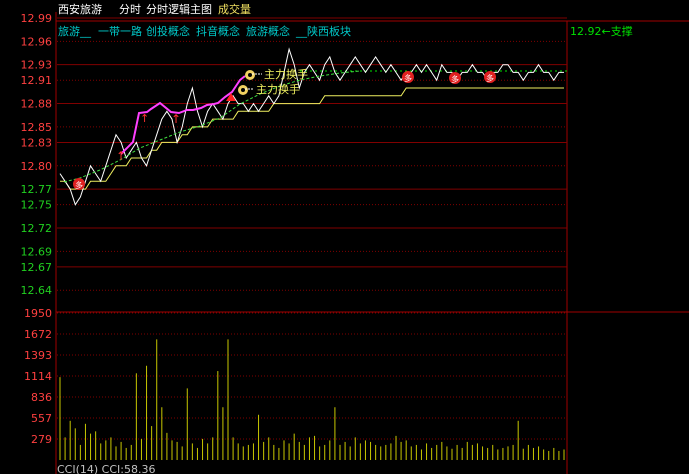 This screenshot has height=474, width=689. Describe the element at coordinates (38, 355) in the screenshot. I see `volume-tick-label: 1393` at that location.